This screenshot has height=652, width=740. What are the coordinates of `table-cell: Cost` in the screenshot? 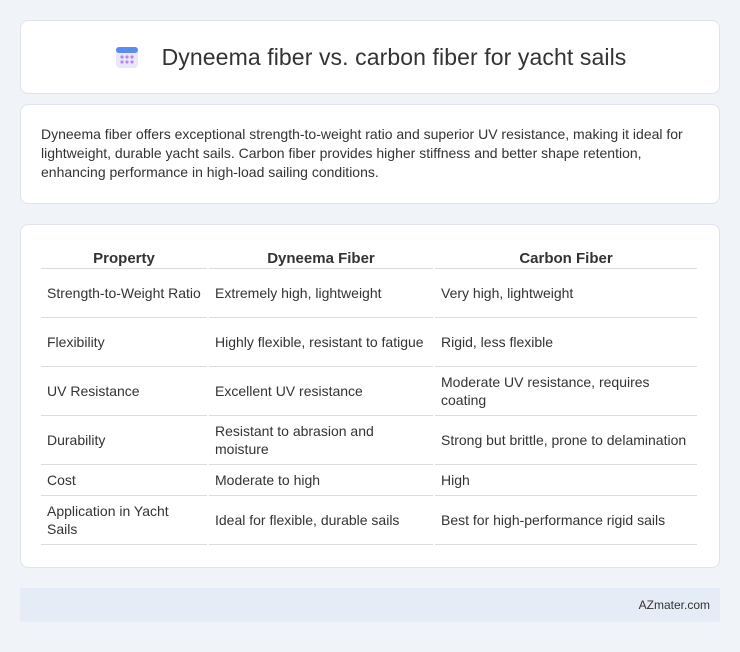 It's located at (124, 480).